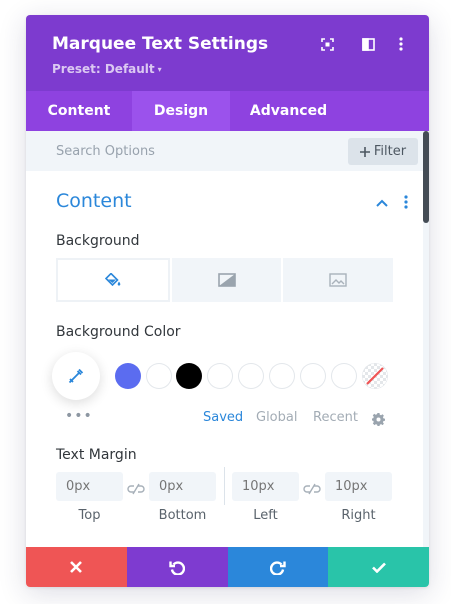 The height and width of the screenshot is (604, 451). I want to click on save-button, so click(378, 567).